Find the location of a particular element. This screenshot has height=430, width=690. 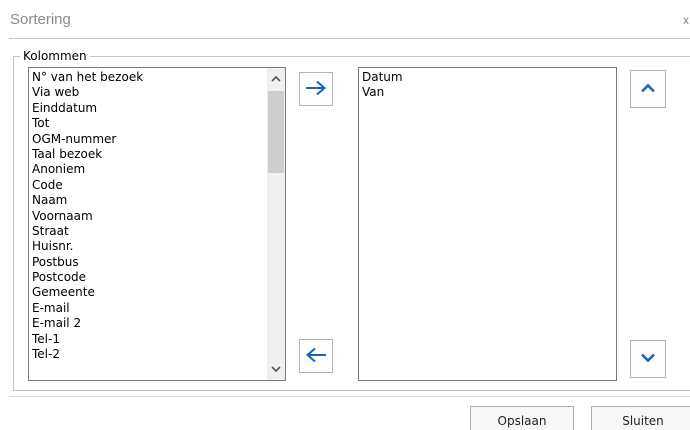

arrow-right-icon is located at coordinates (316, 89).